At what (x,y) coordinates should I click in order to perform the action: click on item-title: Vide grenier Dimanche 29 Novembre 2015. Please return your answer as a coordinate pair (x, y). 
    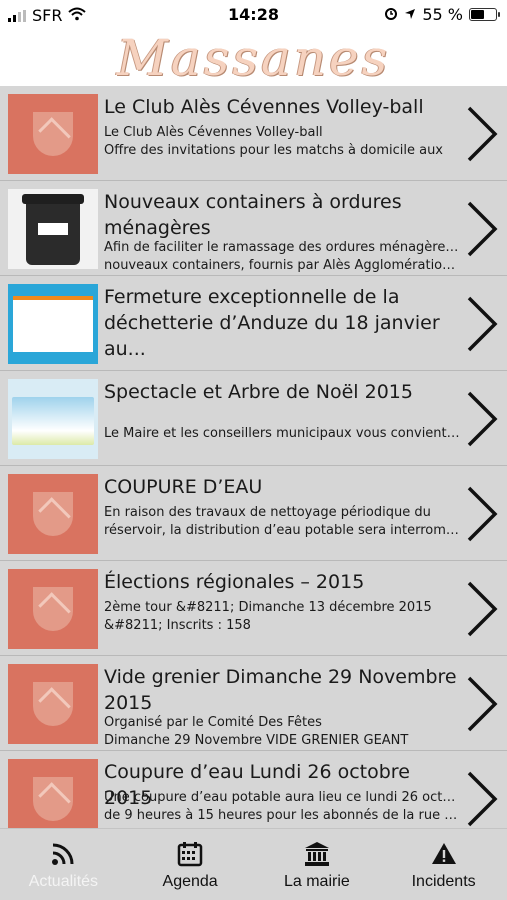
    Looking at the image, I should click on (280, 690).